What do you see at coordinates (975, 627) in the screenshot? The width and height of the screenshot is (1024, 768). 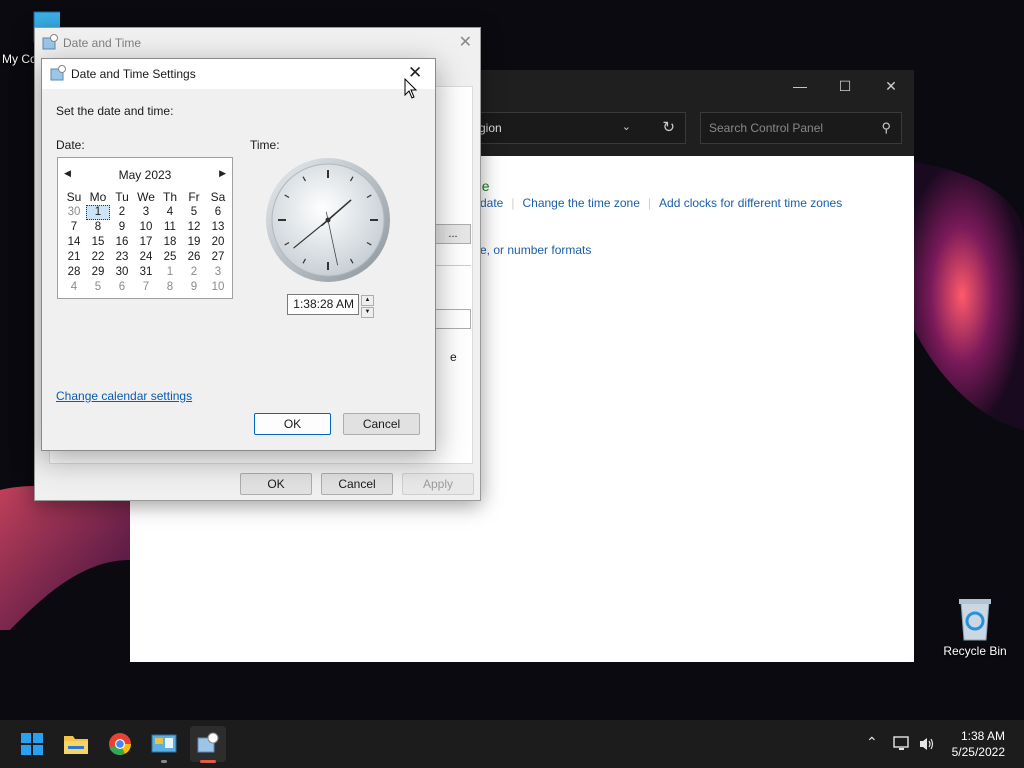 I see `recycle-bin-desktop-icon: Recycle Bin` at bounding box center [975, 627].